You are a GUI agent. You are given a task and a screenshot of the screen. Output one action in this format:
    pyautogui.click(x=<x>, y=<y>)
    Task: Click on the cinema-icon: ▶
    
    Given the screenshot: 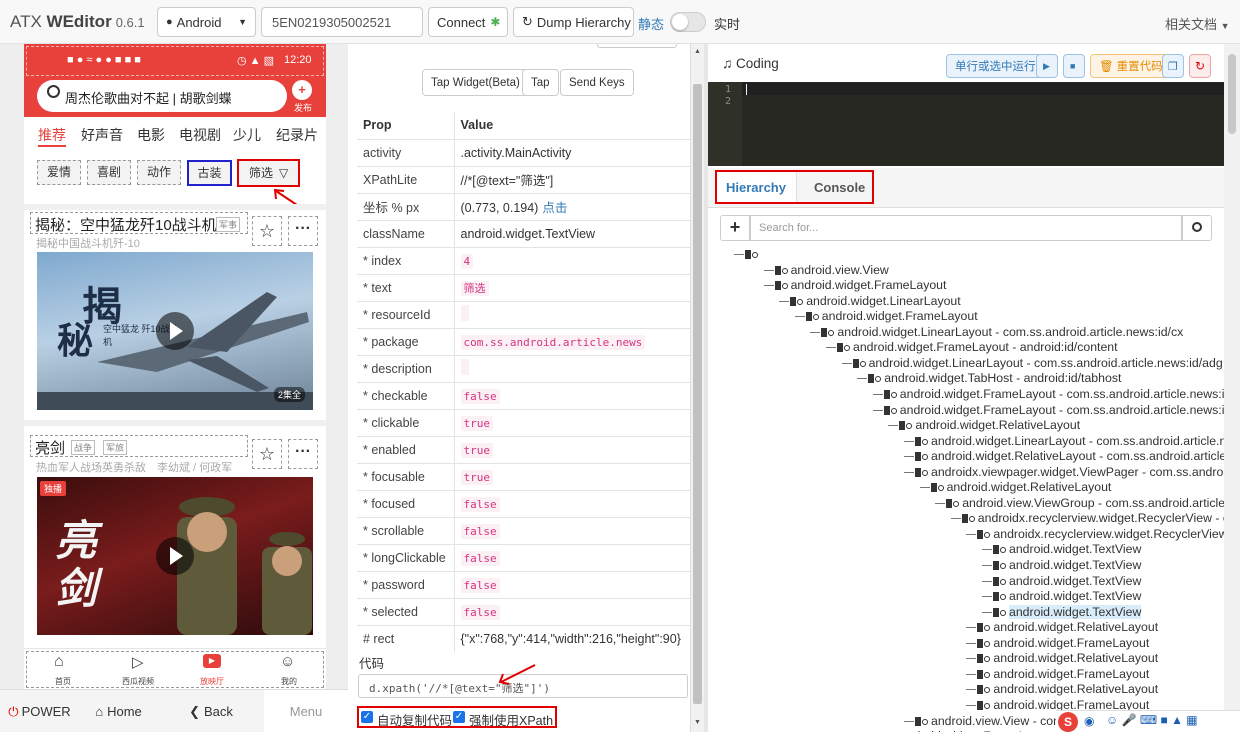 What is the action you would take?
    pyautogui.click(x=212, y=661)
    